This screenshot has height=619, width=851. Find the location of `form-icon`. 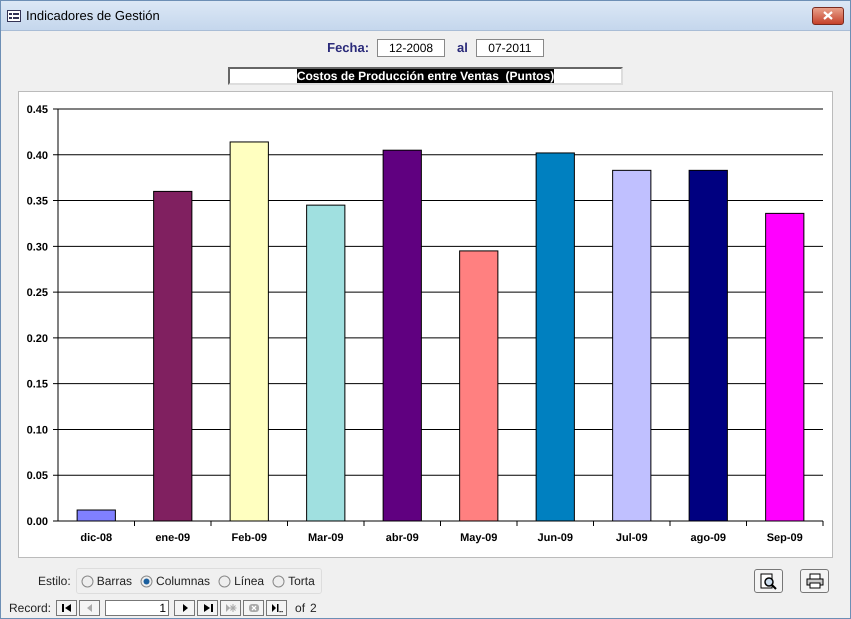

form-icon is located at coordinates (14, 16).